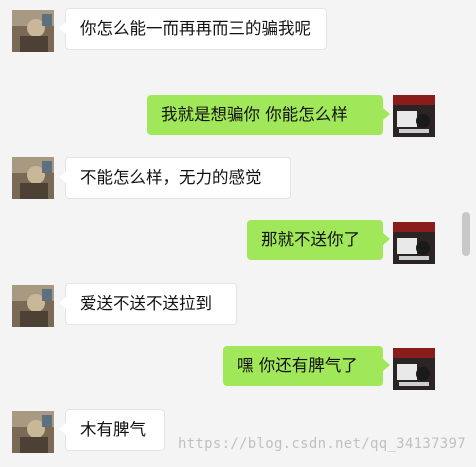 The height and width of the screenshot is (467, 476). I want to click on message-text: 木有脾气, so click(113, 429).